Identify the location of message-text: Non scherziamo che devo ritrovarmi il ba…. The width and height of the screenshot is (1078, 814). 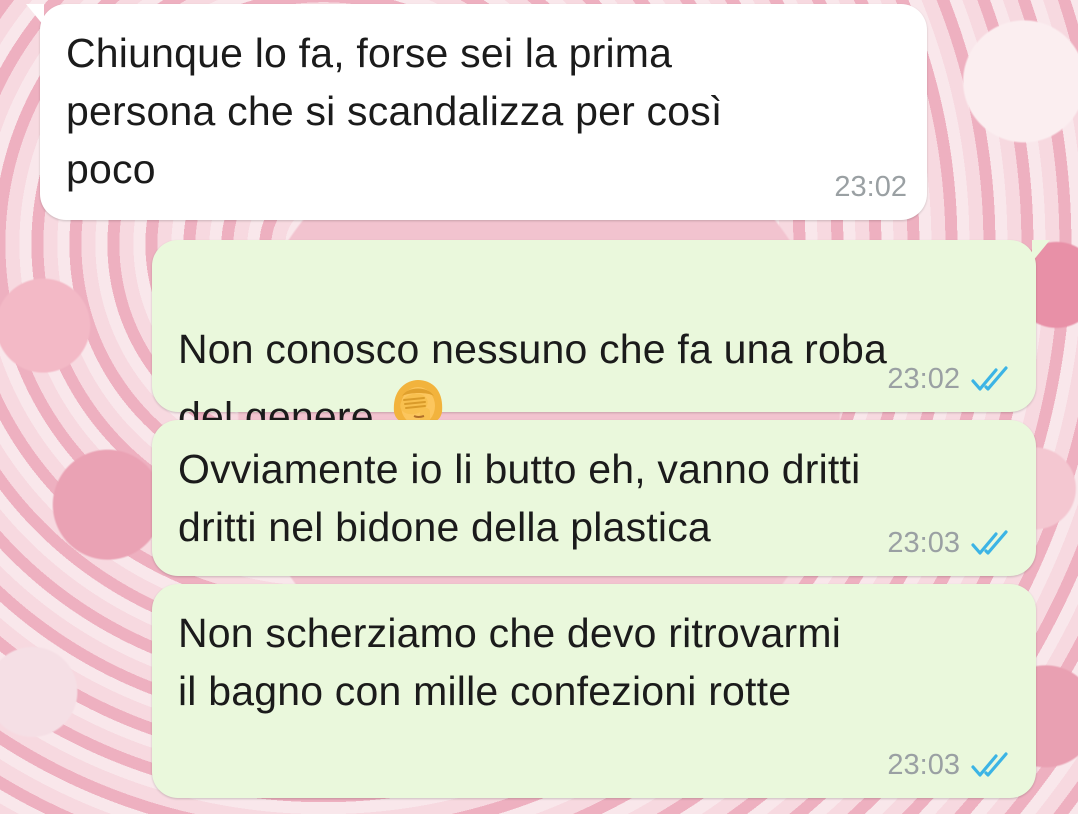
(510, 662).